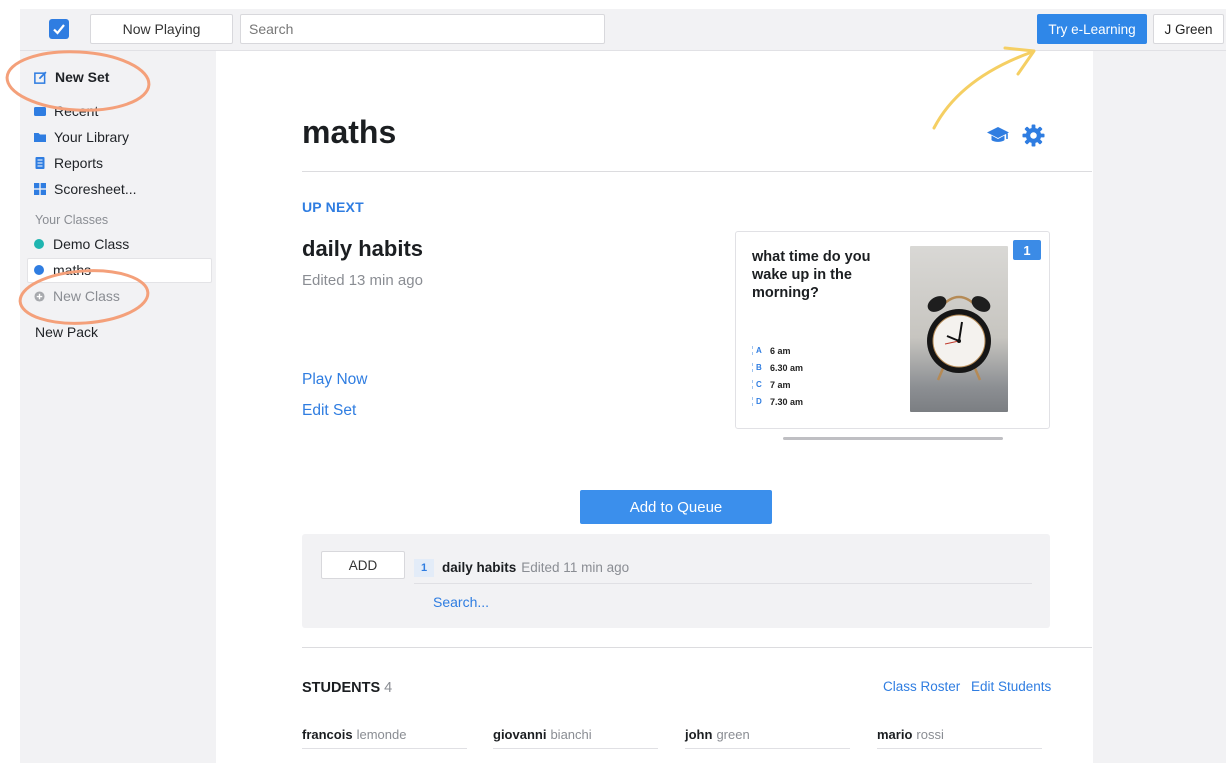  What do you see at coordinates (72, 270) in the screenshot?
I see `sidebar-item-label: maths` at bounding box center [72, 270].